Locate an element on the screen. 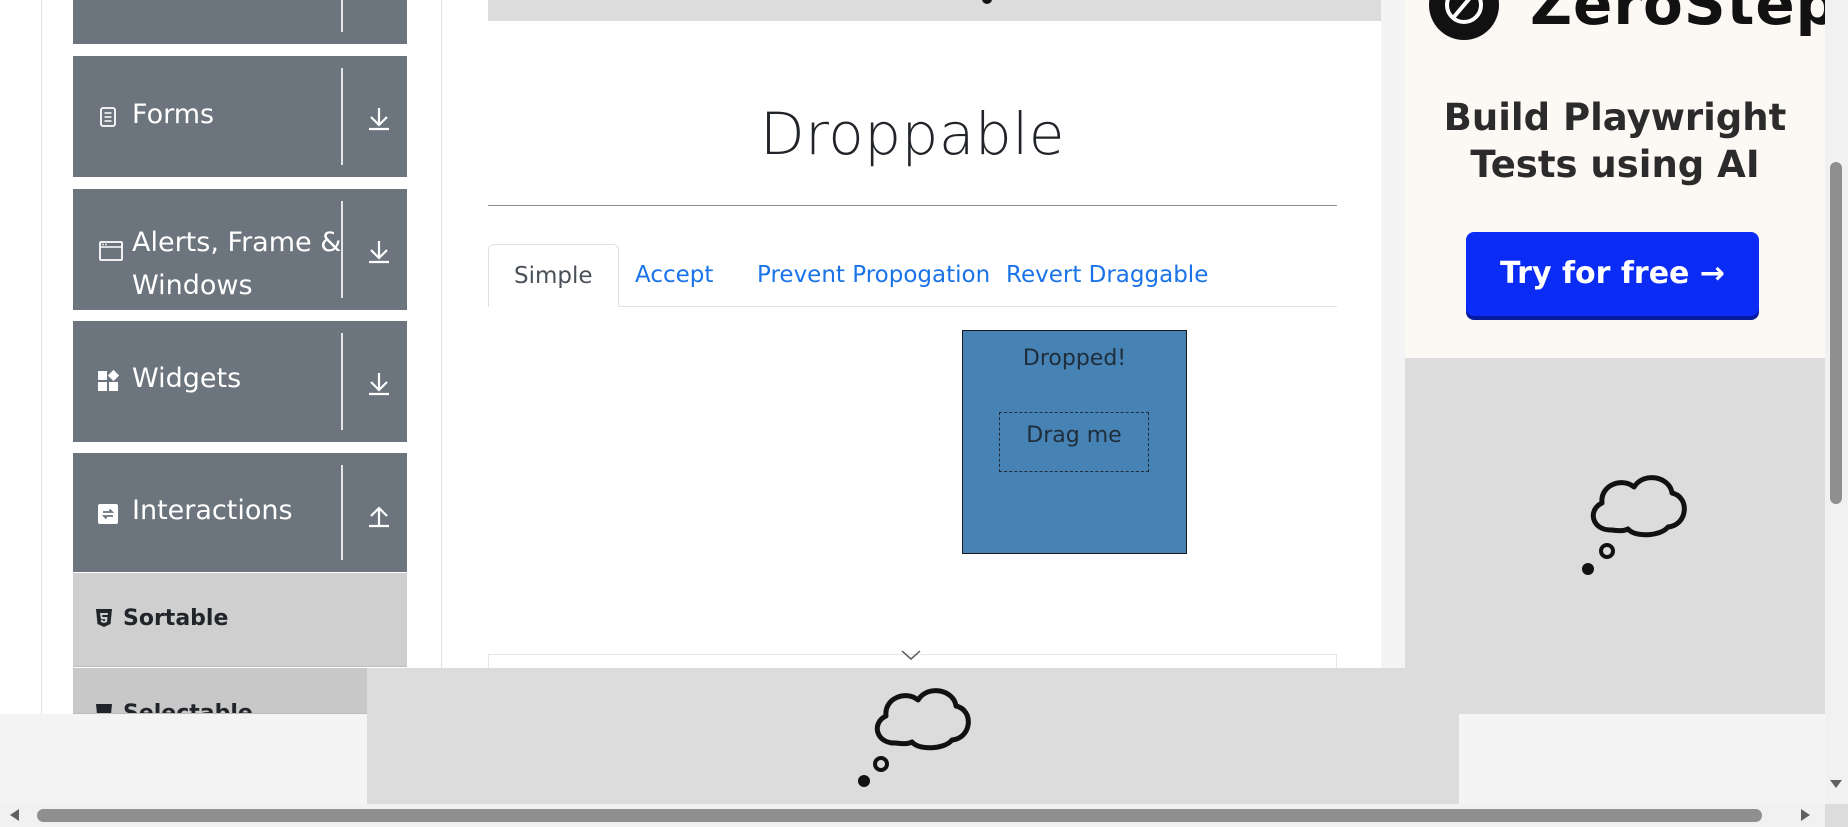 The image size is (1848, 827). sidebar-border-left is located at coordinates (41, 357).